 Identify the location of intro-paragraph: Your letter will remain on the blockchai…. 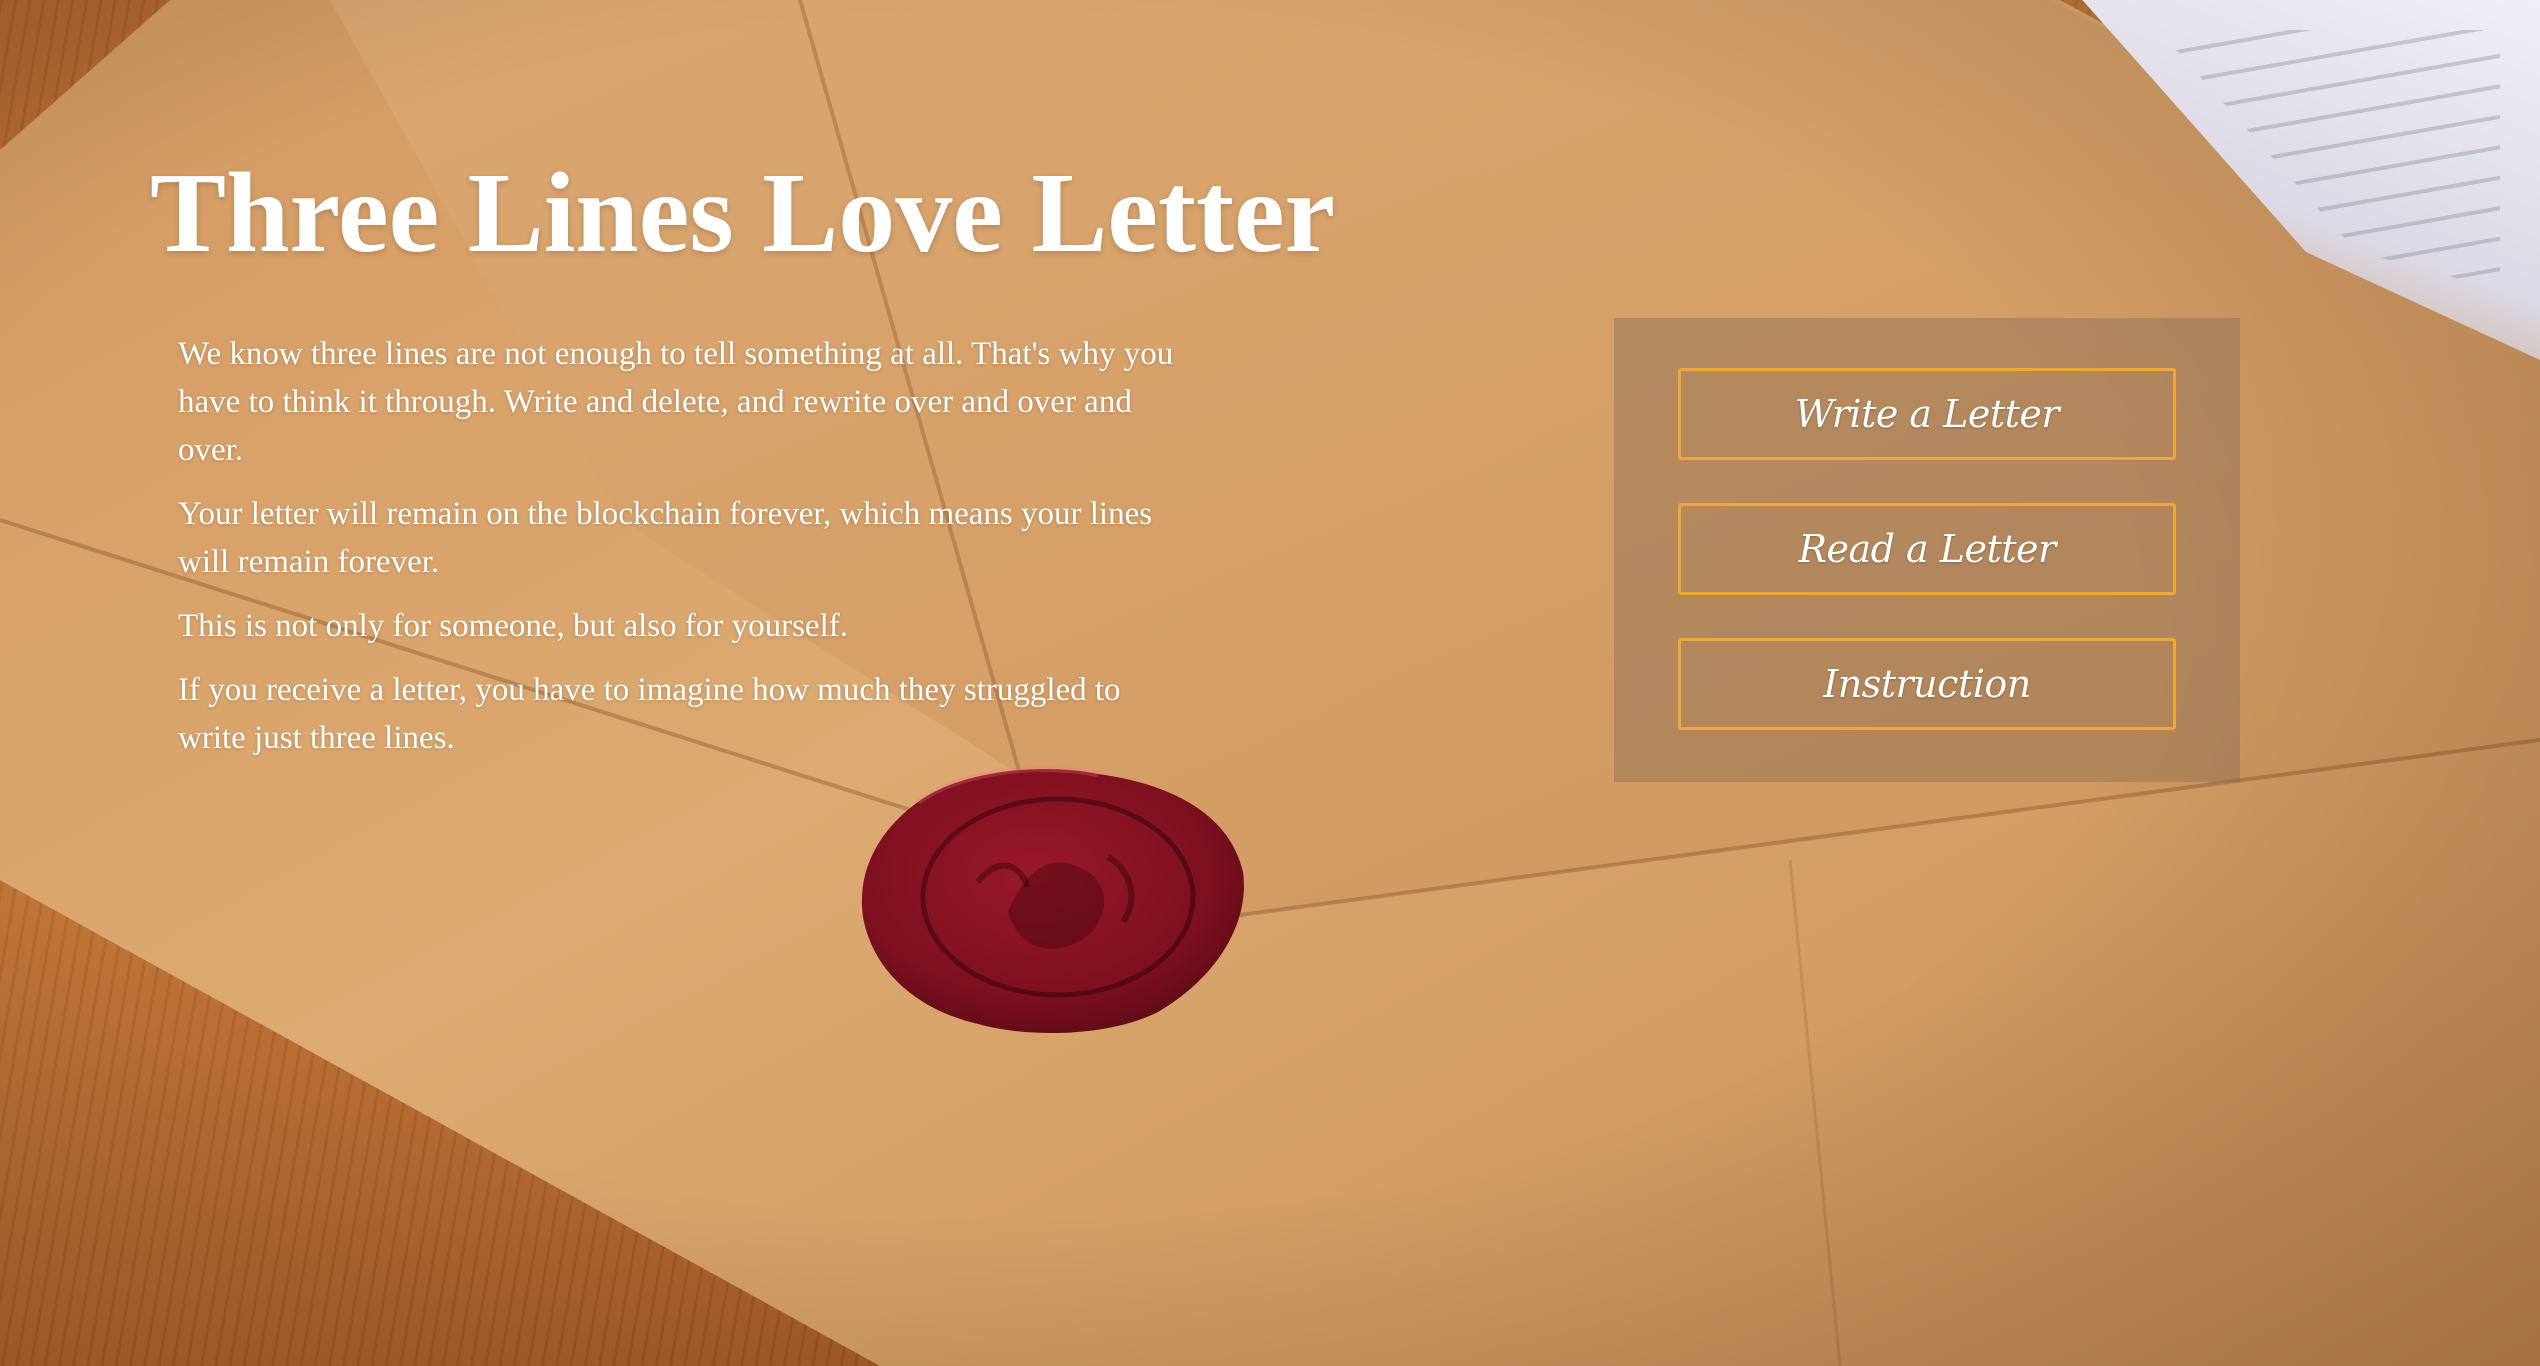
(665, 538).